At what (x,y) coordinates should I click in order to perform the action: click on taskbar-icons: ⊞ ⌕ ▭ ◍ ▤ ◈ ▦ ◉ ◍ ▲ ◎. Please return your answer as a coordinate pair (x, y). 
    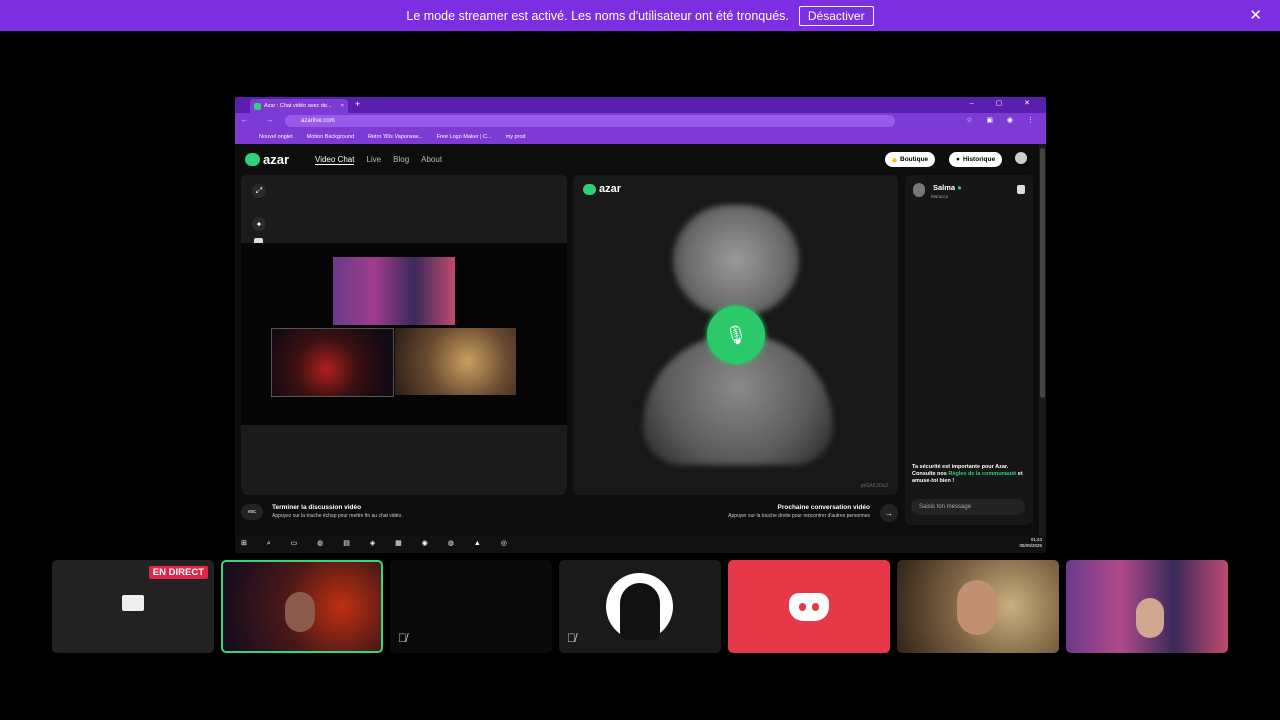
    Looking at the image, I should click on (378, 543).